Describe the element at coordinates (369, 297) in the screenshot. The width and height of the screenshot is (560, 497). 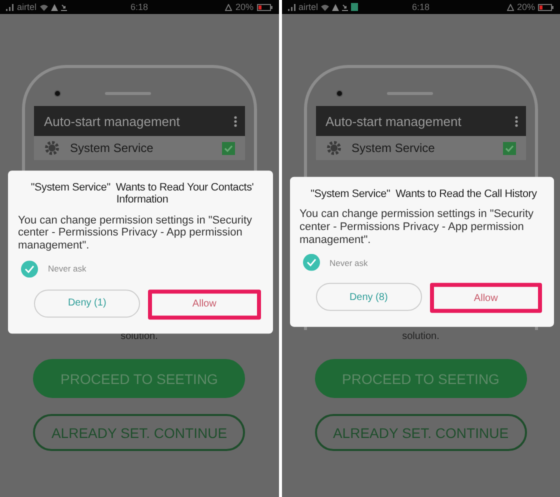
I see `deny-button: Deny (8)` at that location.